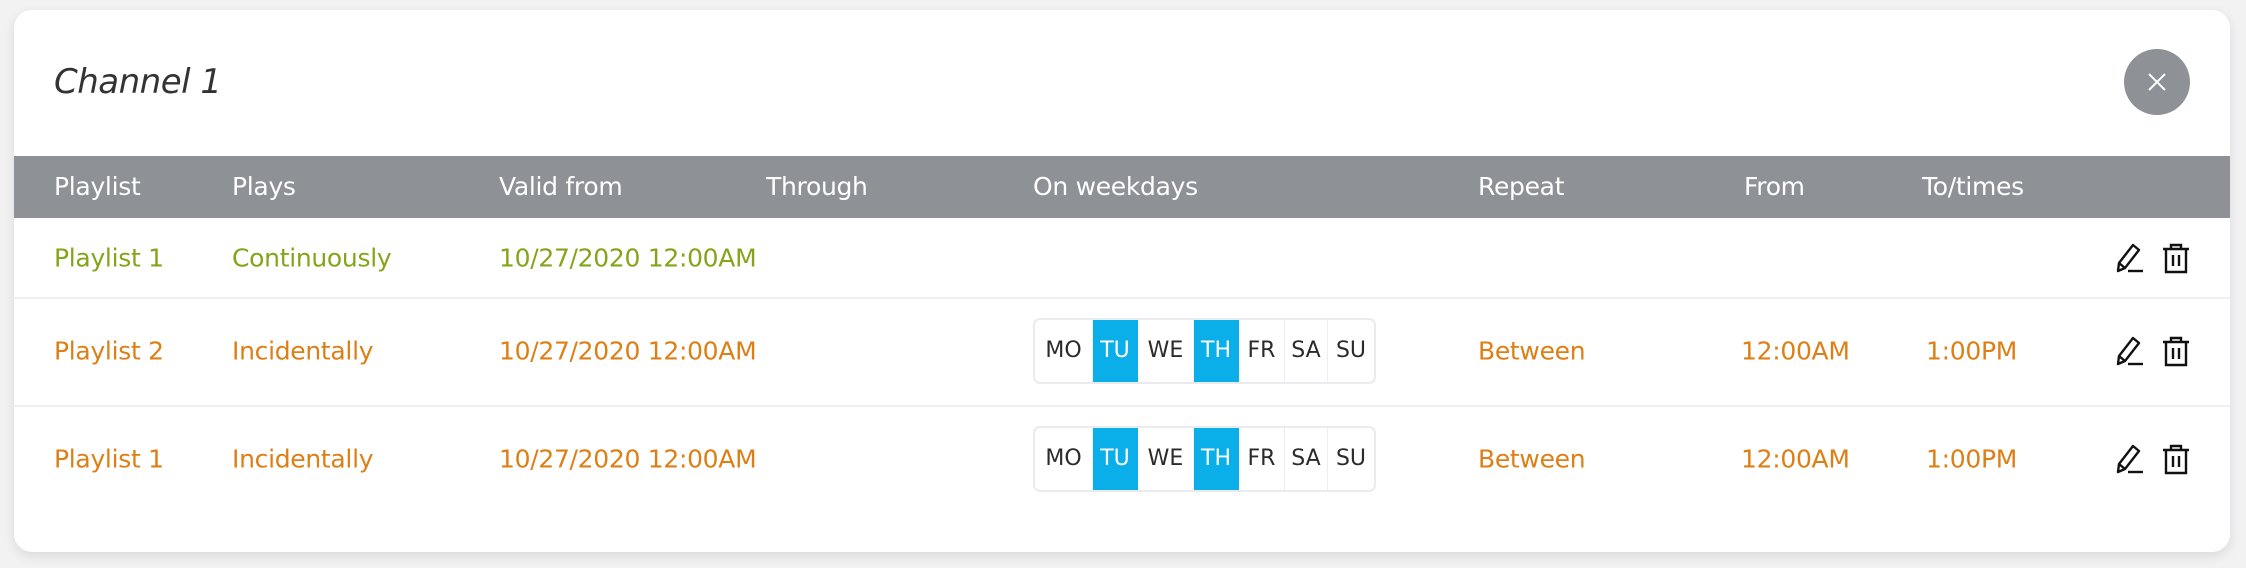  Describe the element at coordinates (1774, 187) in the screenshot. I see `header-from: From` at that location.